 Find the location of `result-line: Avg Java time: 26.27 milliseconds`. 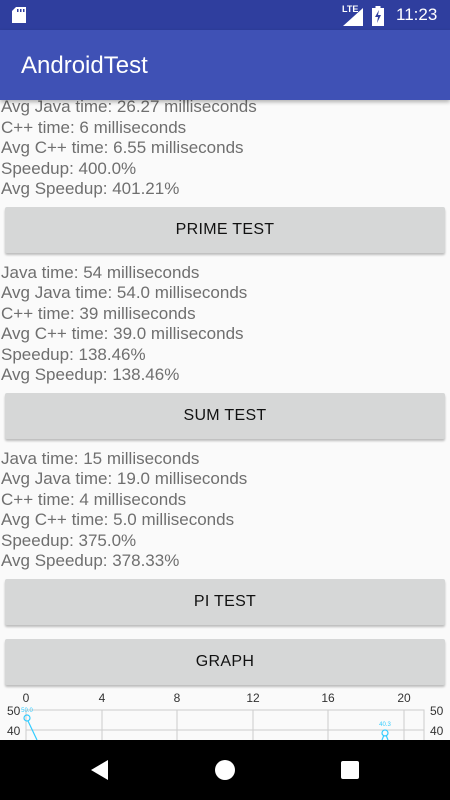

result-line: Avg Java time: 26.27 milliseconds is located at coordinates (129, 108).